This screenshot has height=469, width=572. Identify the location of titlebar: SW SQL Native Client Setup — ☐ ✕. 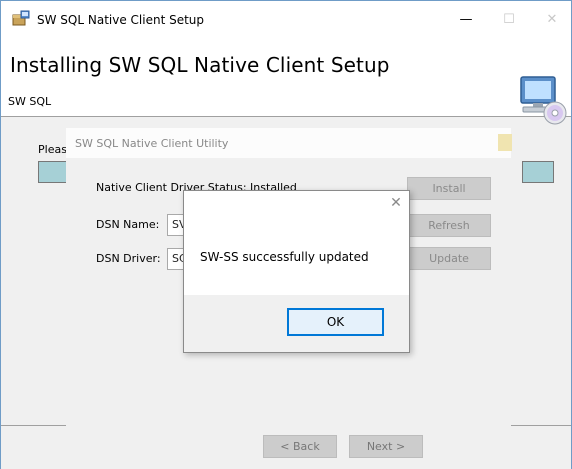
(286, 21).